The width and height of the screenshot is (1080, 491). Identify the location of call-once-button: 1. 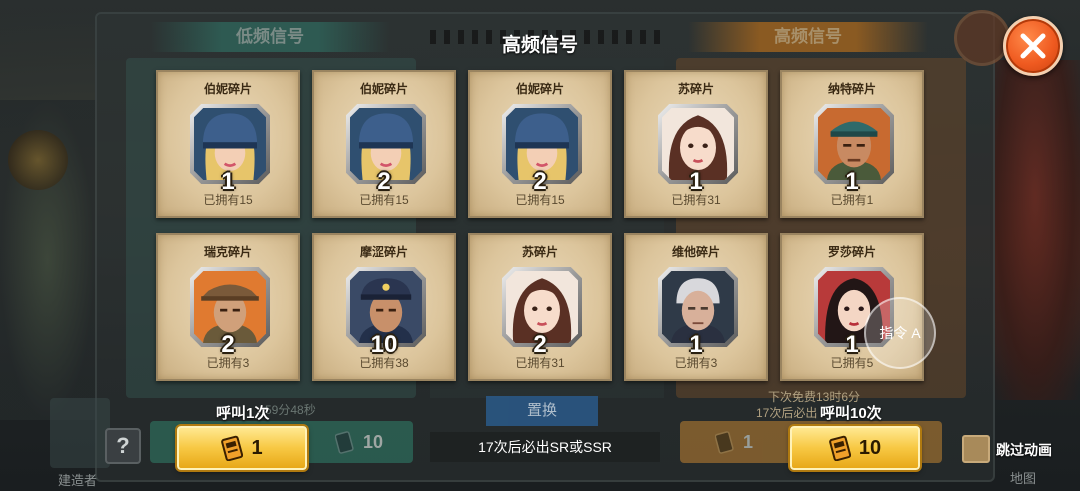
(242, 448).